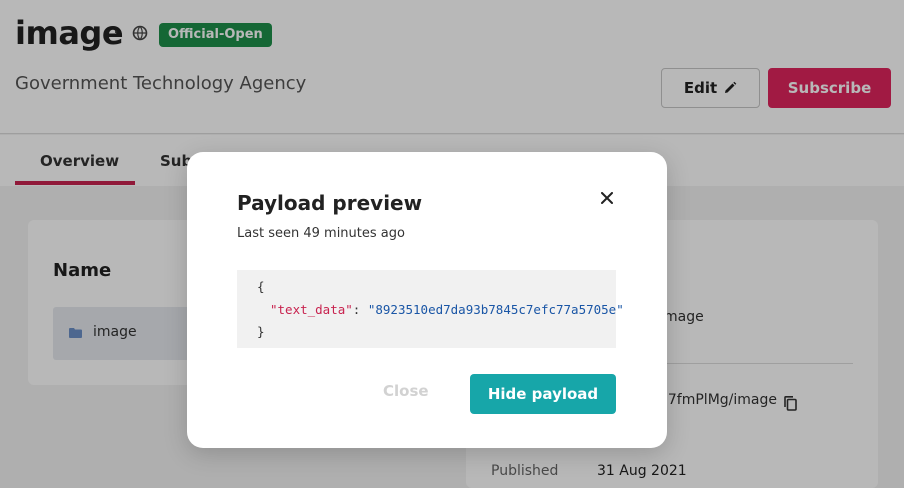  What do you see at coordinates (495, 309) in the screenshot?
I see `code-value: "8923510ed7da93b7845c7efc77a5705e"` at bounding box center [495, 309].